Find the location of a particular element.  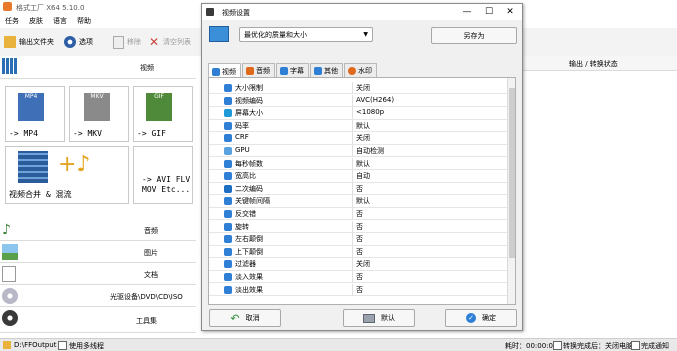

tools-icon is located at coordinates (10, 318).